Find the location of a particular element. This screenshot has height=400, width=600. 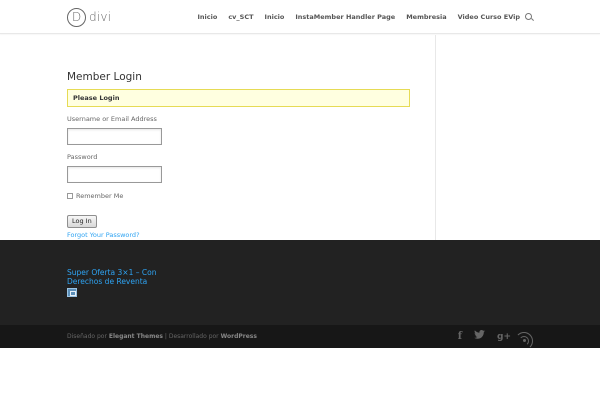

username-input is located at coordinates (114, 136).